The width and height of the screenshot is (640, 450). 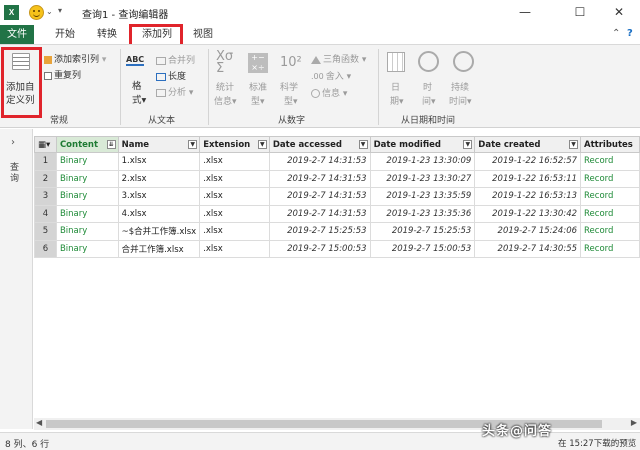 I want to click on help-icon: ?, so click(x=630, y=33).